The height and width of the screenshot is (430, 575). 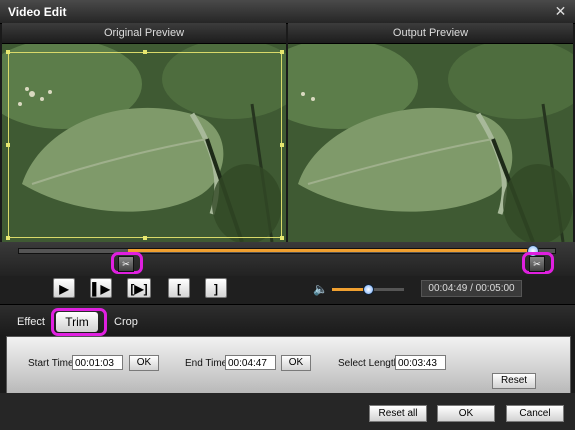 What do you see at coordinates (144, 363) in the screenshot?
I see `start-ok-button: OK` at bounding box center [144, 363].